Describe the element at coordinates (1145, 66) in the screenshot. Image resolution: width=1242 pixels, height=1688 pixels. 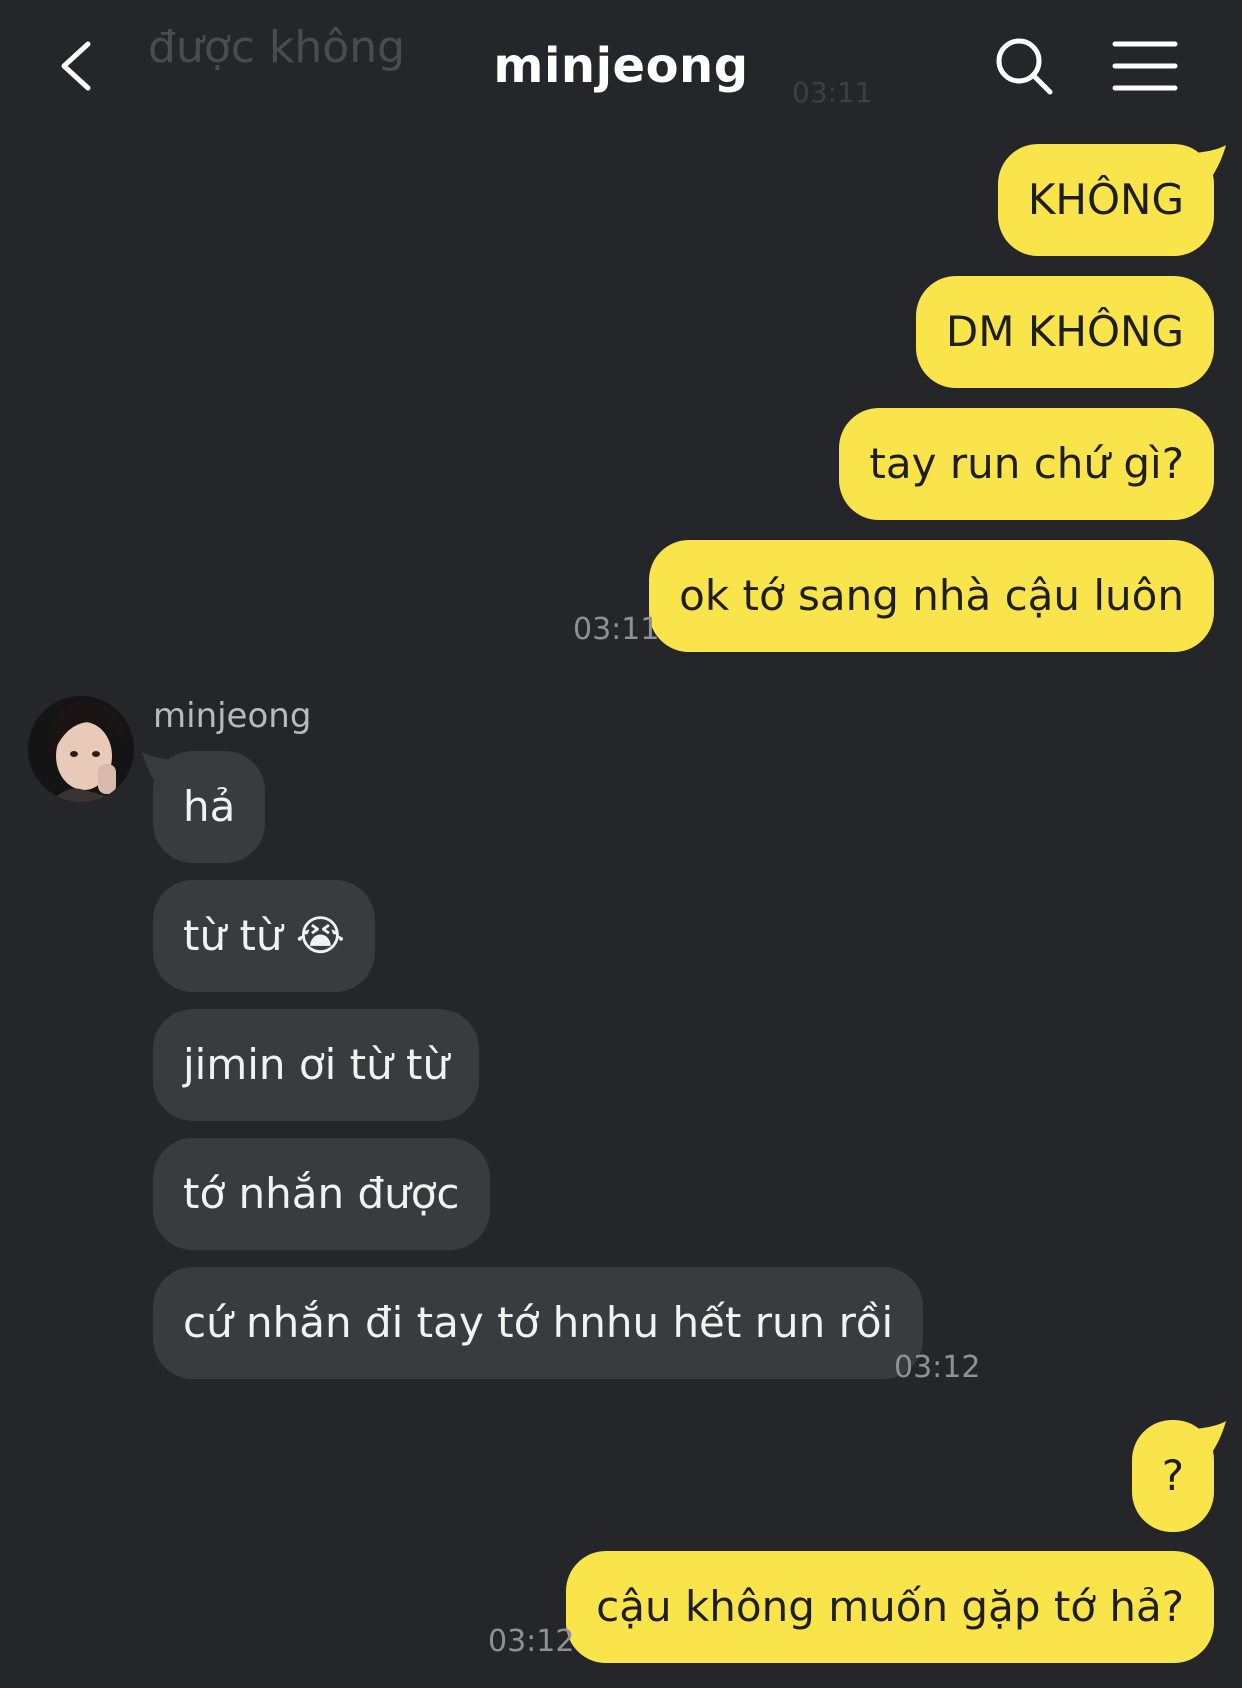
I see `hamburger-menu-icon` at that location.